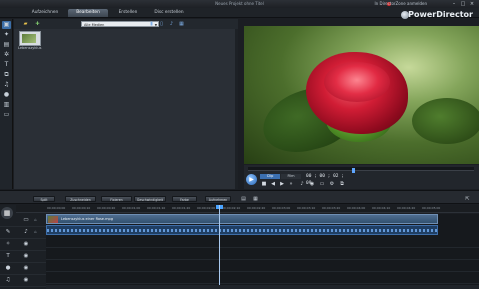 The width and height of the screenshot is (479, 289). I want to click on ruler-tick: 00;00;02;10, so click(231, 208).